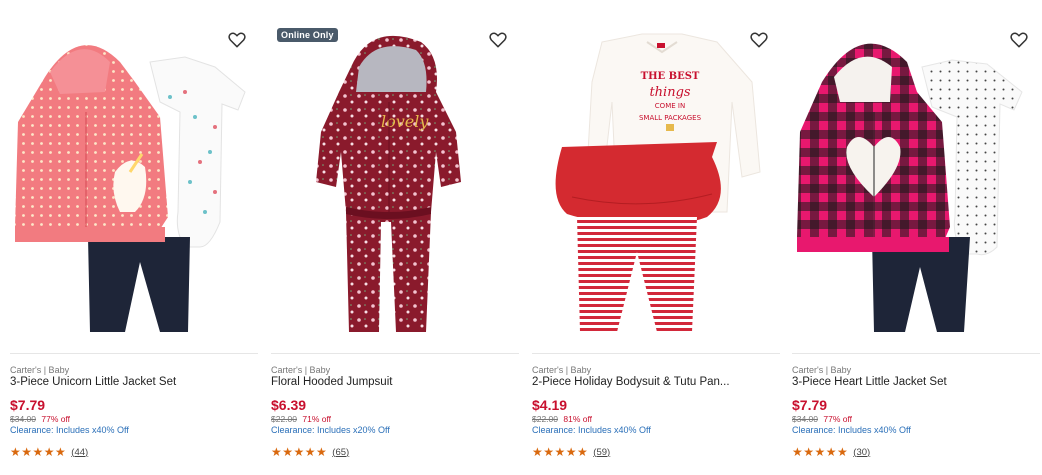  Describe the element at coordinates (130, 188) in the screenshot. I see `unicorn-jacket-set-image` at that location.